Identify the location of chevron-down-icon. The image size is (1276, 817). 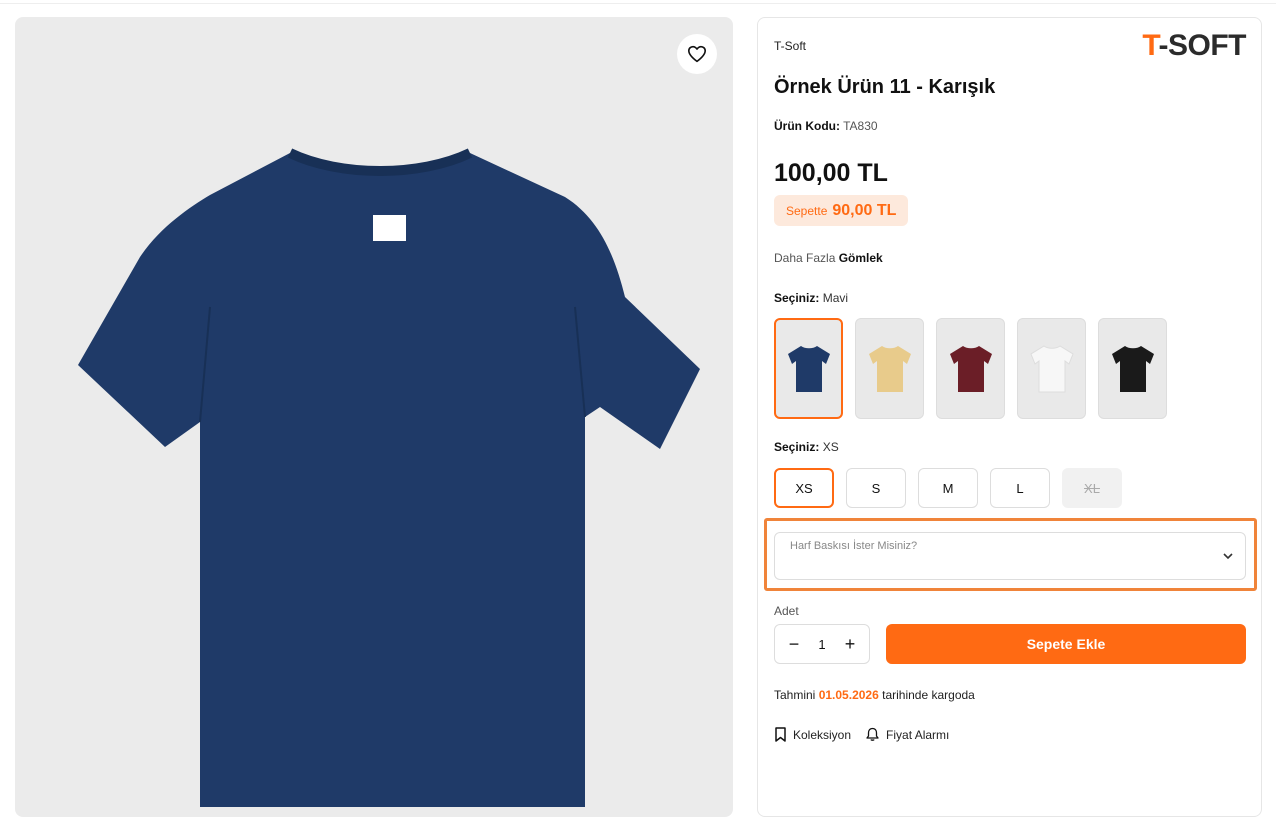
(1228, 556).